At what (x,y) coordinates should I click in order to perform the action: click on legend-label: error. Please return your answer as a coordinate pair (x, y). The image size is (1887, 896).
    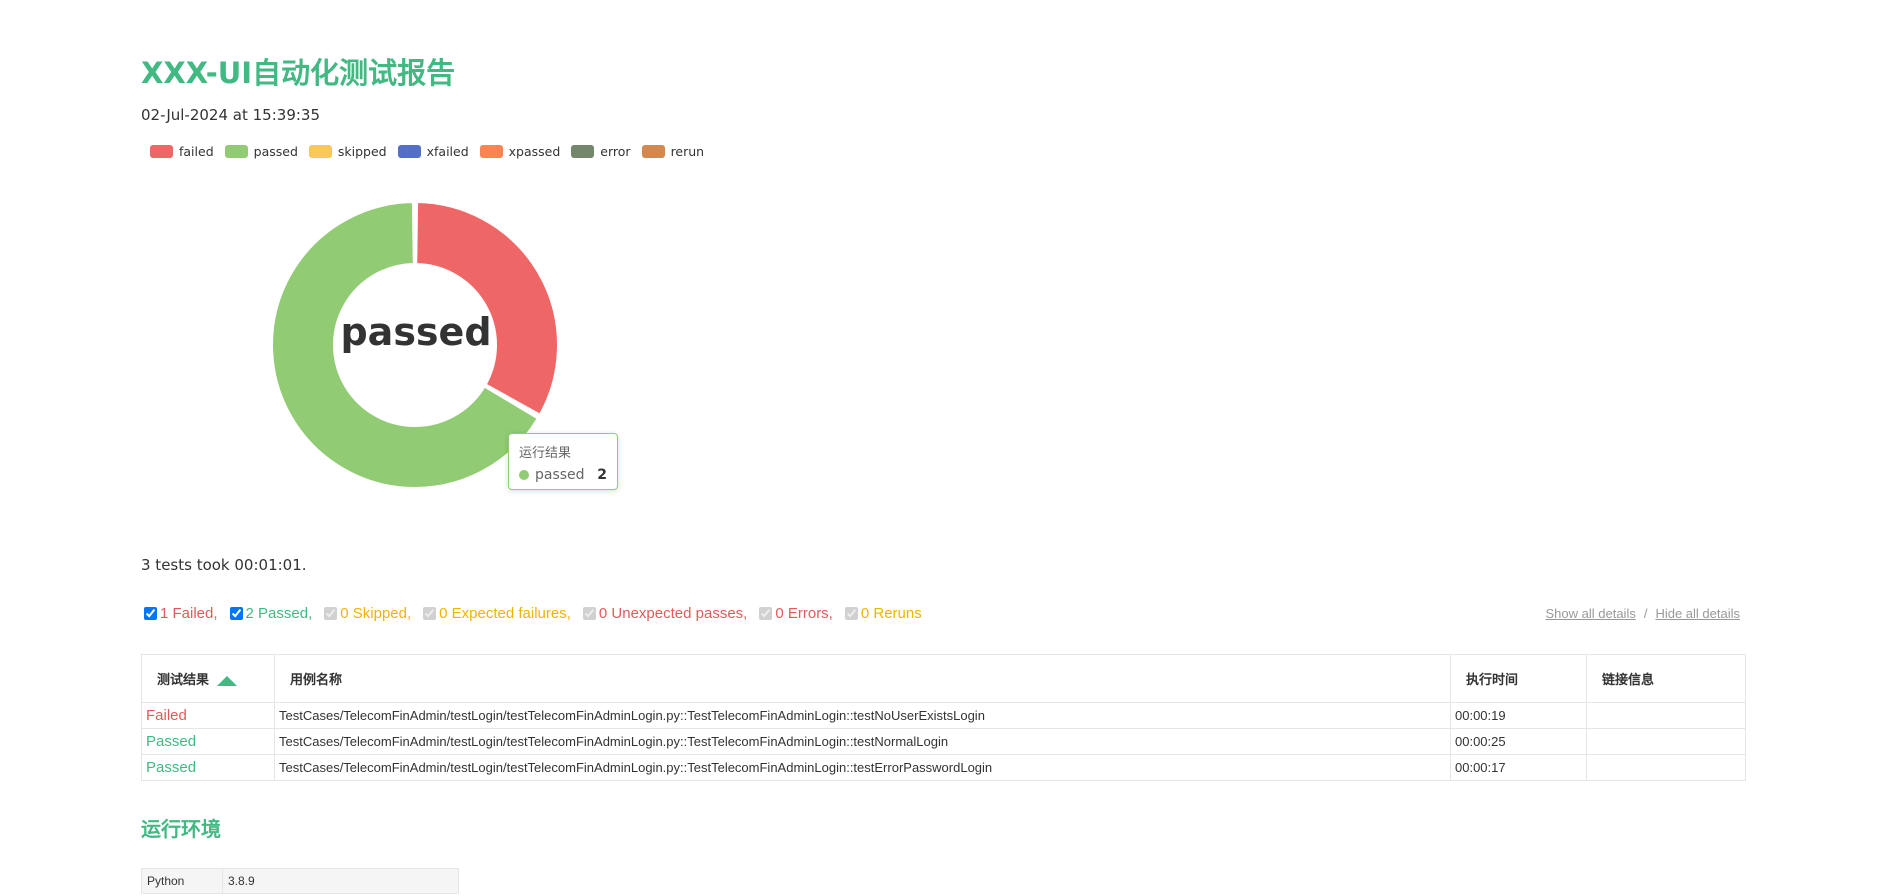
    Looking at the image, I should click on (615, 151).